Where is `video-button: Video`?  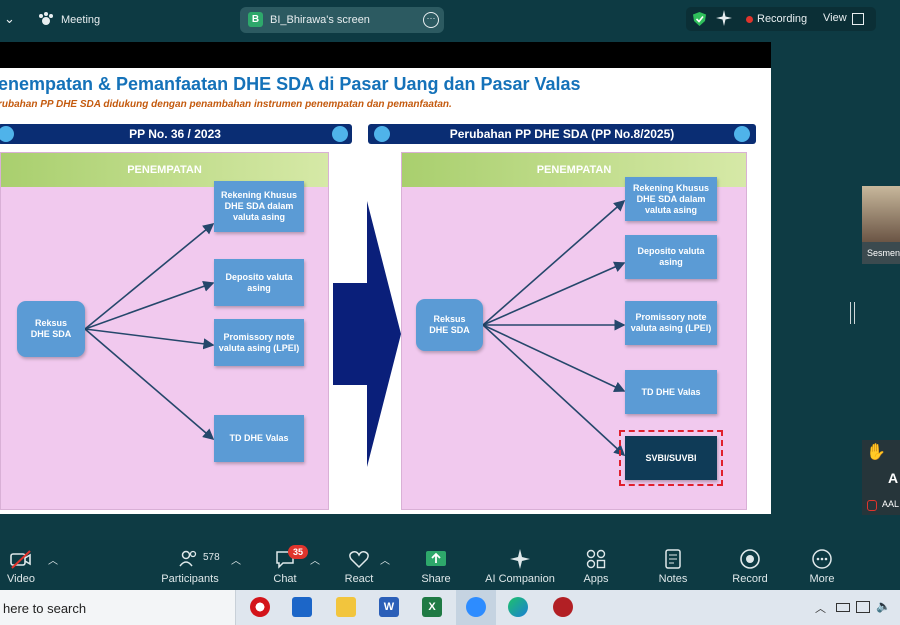
video-button: Video is located at coordinates (21, 565).